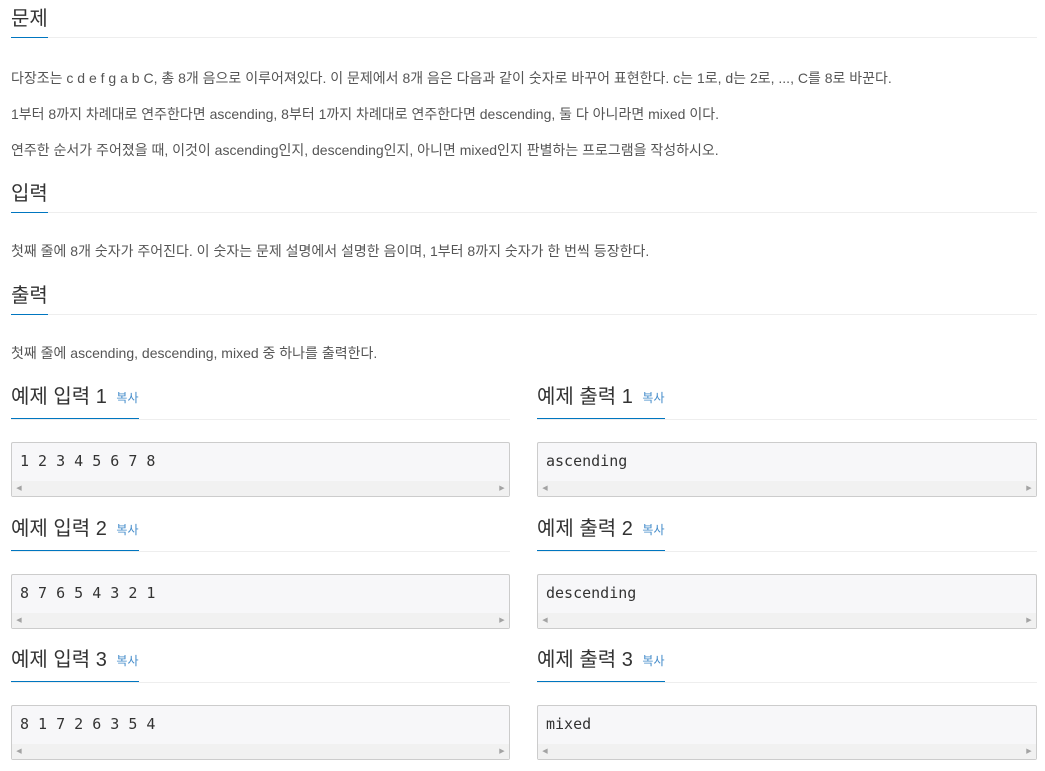 This screenshot has height=771, width=1045. Describe the element at coordinates (787, 572) in the screenshot. I see `sample-output-2: 예제 출력 2 복사 descending ◀ ▶` at that location.